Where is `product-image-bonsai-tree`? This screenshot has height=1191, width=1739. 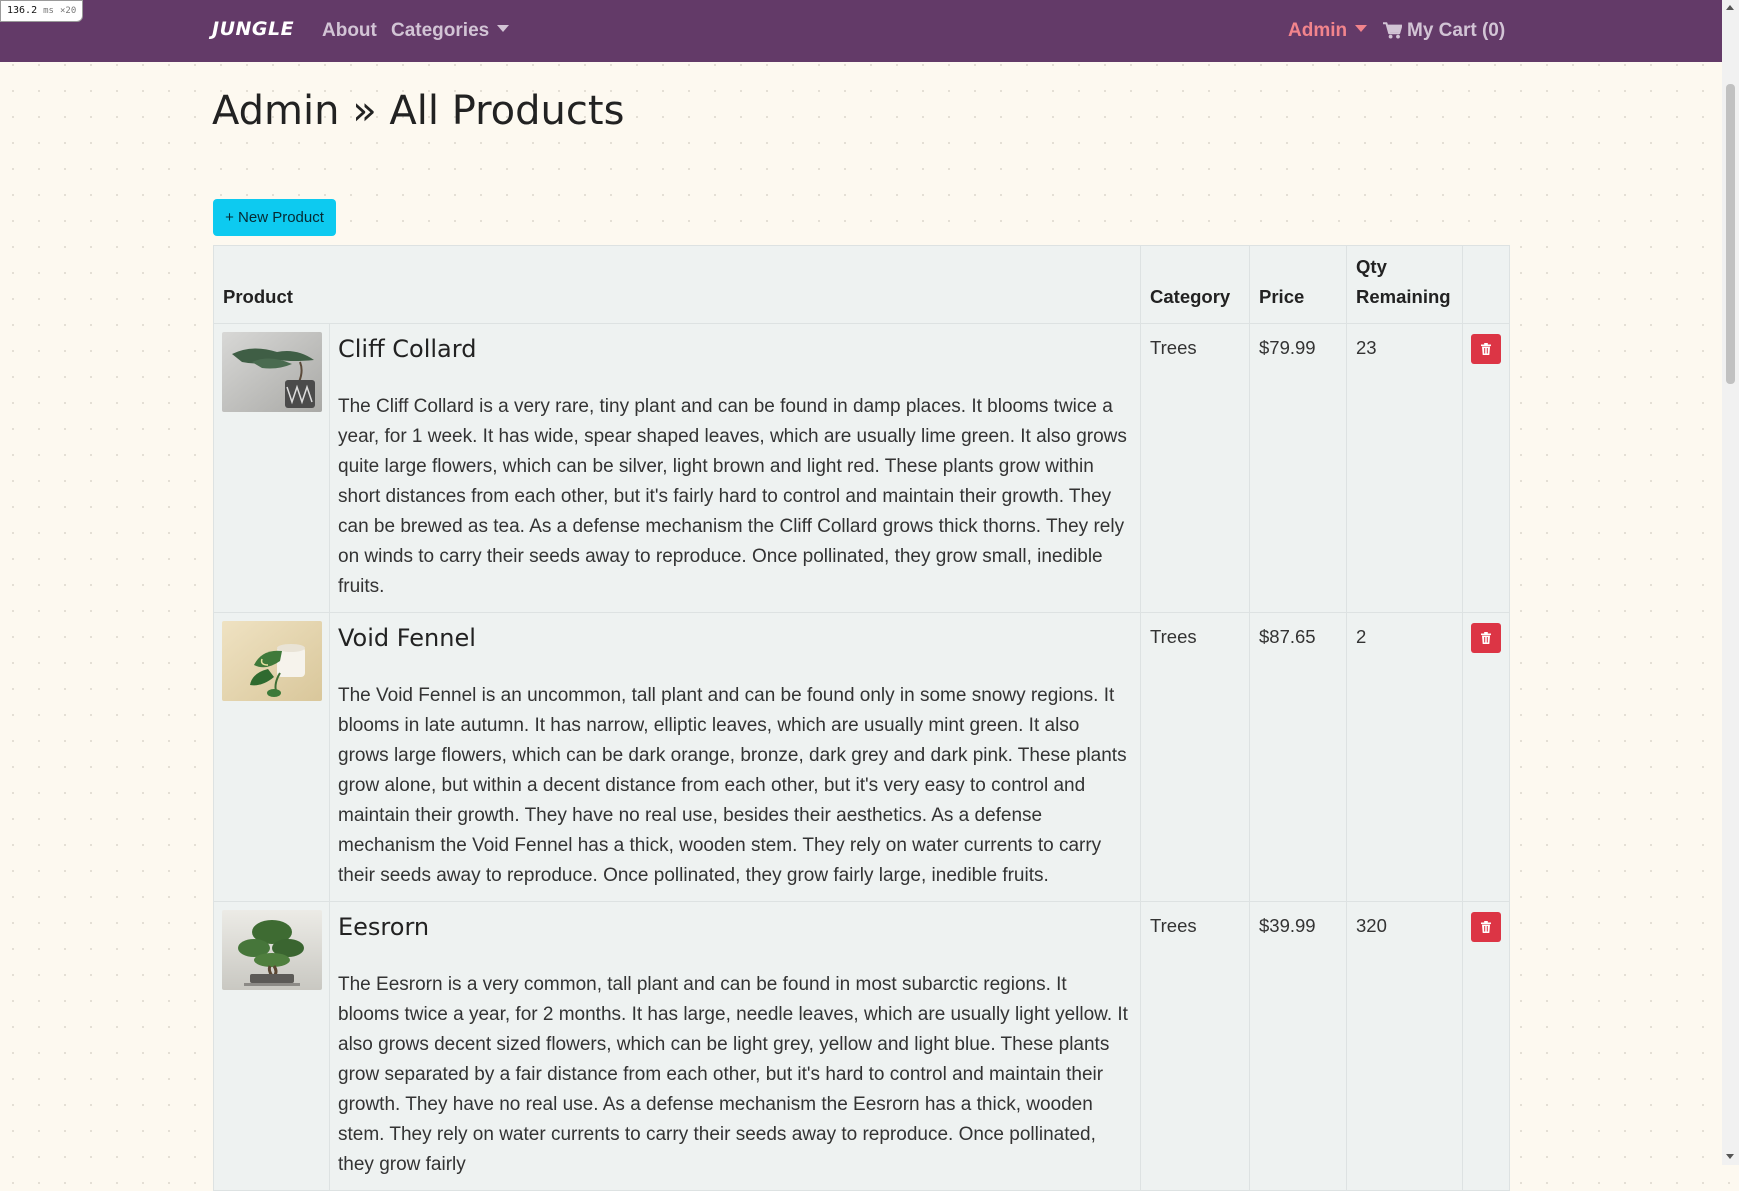
product-image-bonsai-tree is located at coordinates (272, 950).